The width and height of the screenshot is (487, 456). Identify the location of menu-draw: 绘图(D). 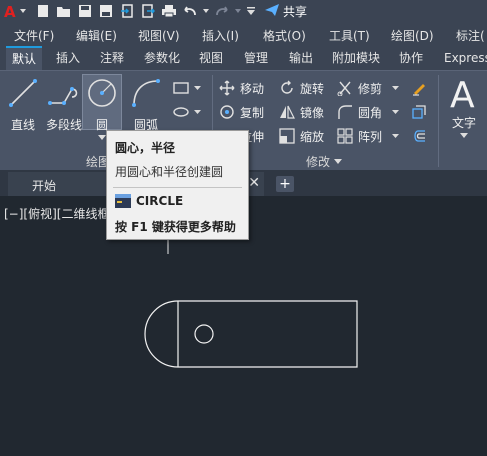
(412, 35).